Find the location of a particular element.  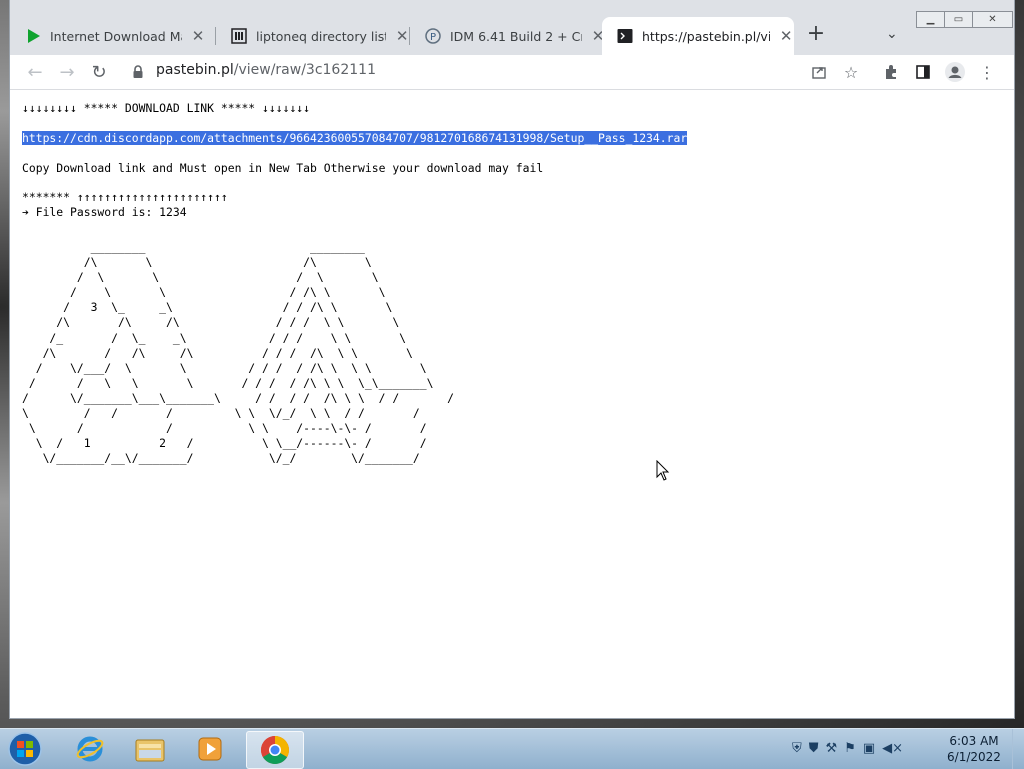

clock-date: 6/1/2022 is located at coordinates (974, 757).